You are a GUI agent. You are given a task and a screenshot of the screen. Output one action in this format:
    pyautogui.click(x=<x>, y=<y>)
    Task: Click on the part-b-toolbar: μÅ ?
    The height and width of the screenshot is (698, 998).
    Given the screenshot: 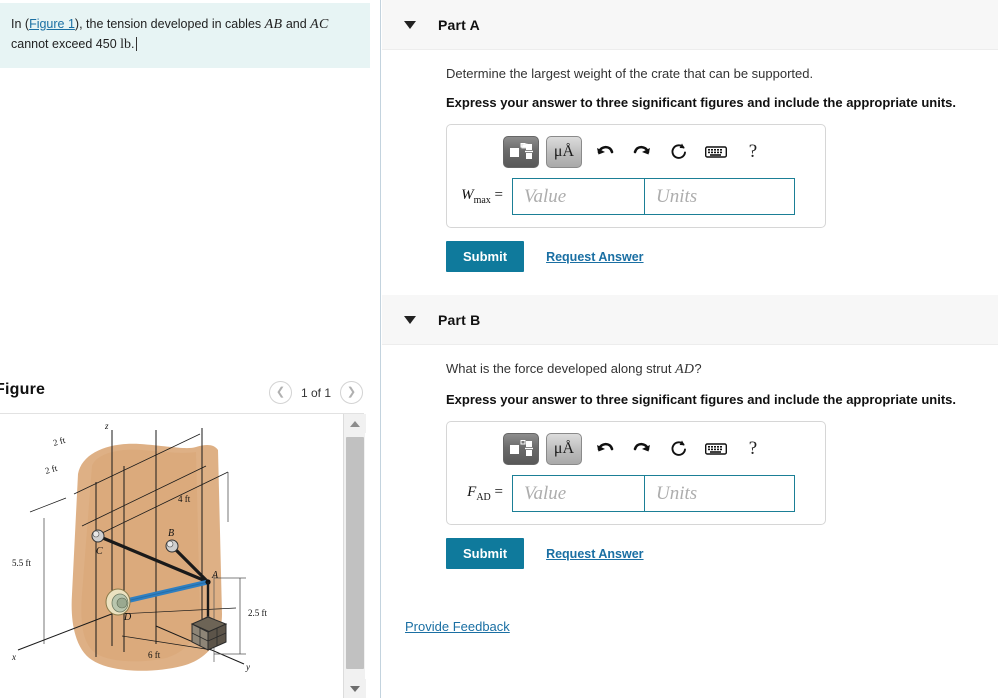 What is the action you would take?
    pyautogui.click(x=636, y=453)
    